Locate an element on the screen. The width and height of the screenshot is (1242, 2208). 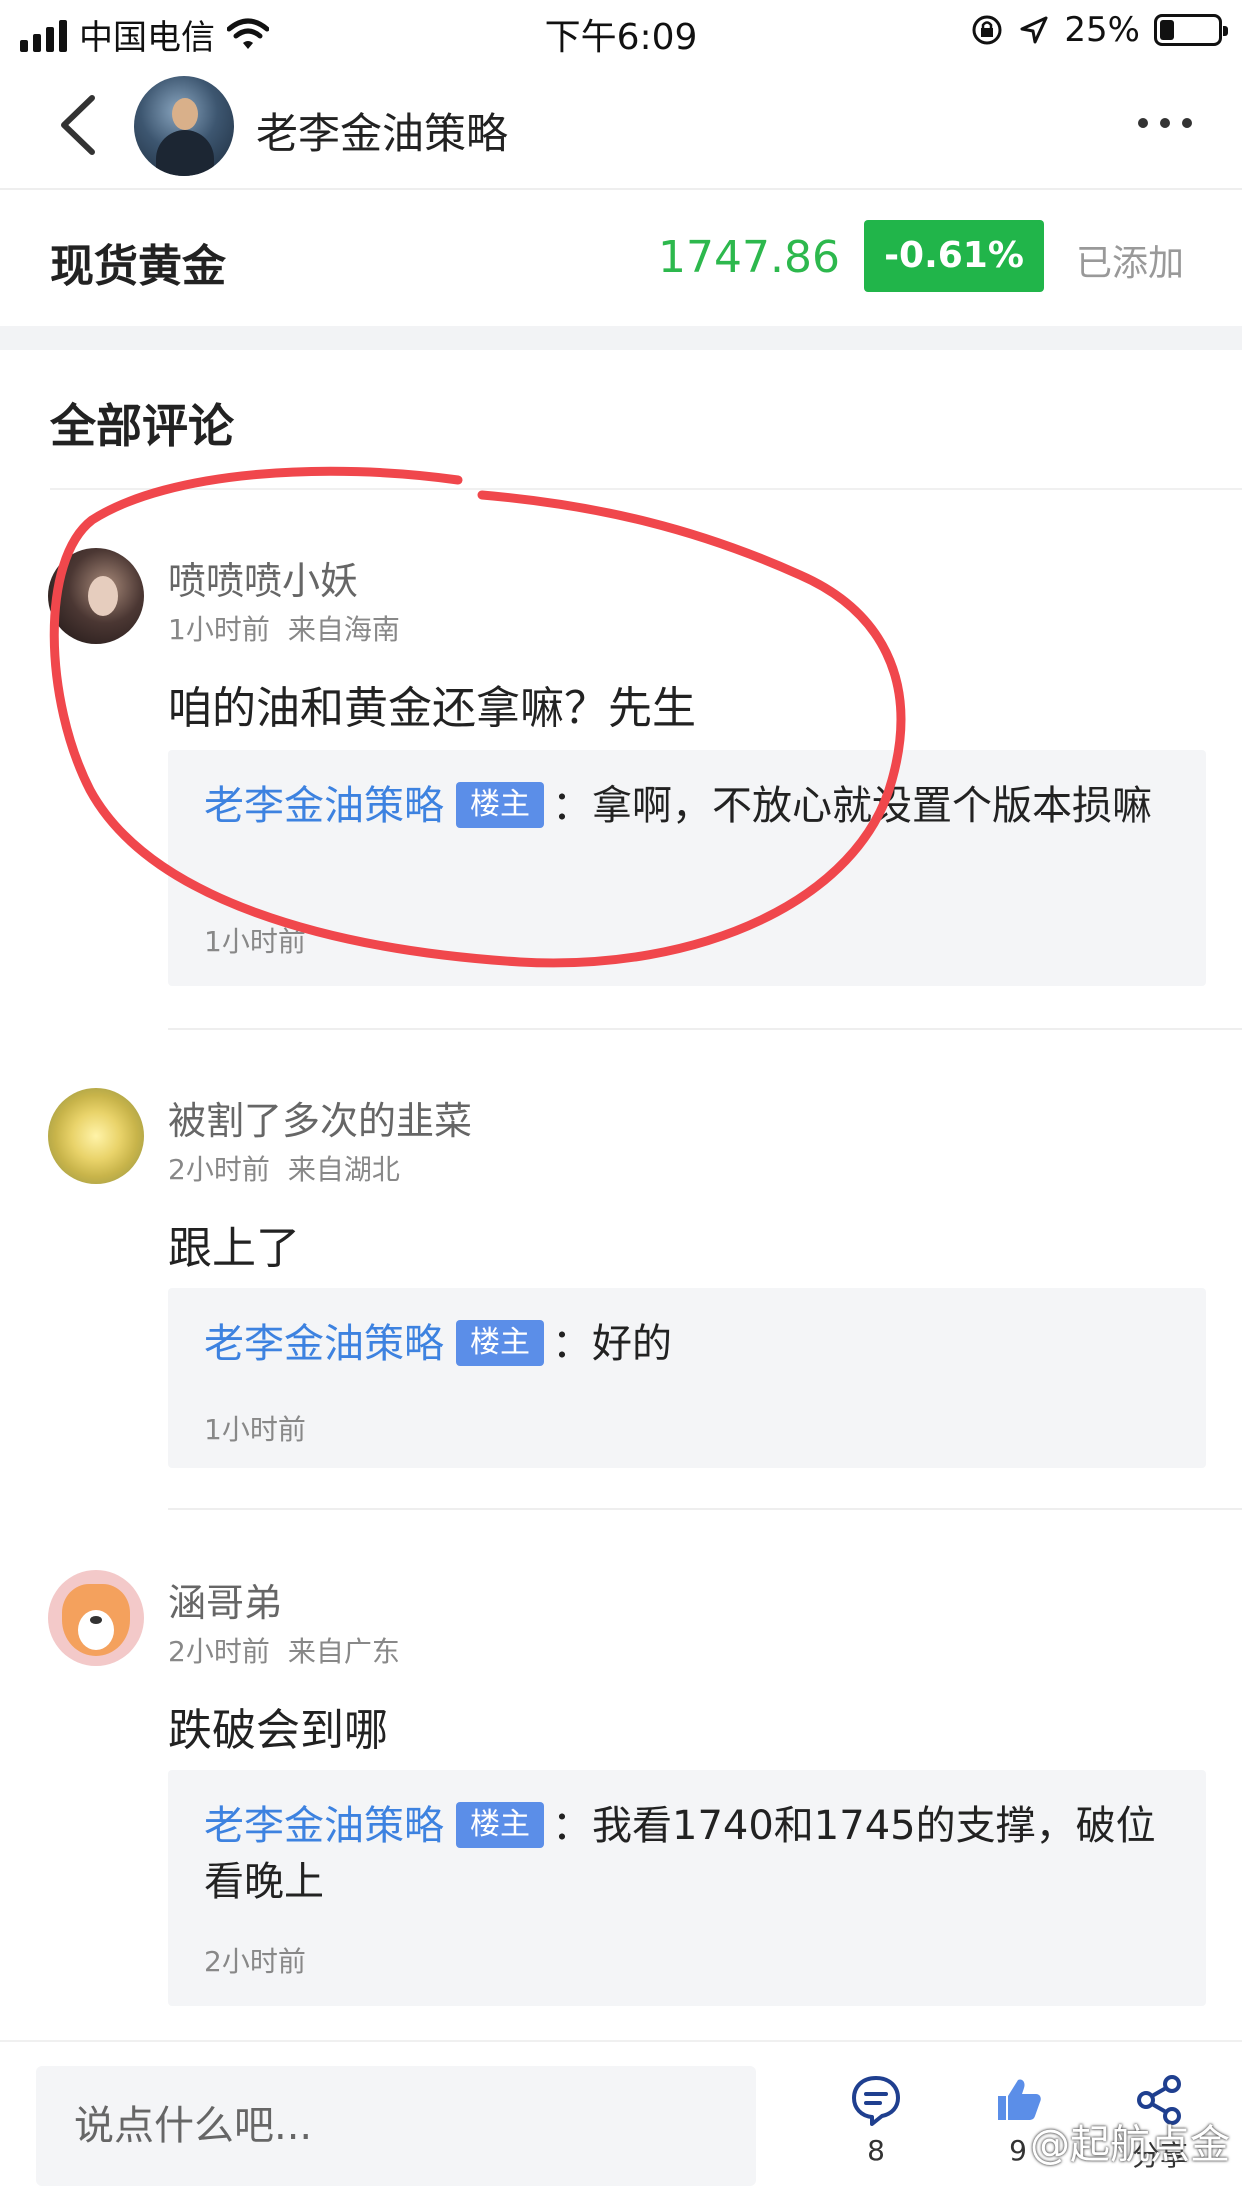
ticker-change-badge: -0.61% is located at coordinates (954, 256).